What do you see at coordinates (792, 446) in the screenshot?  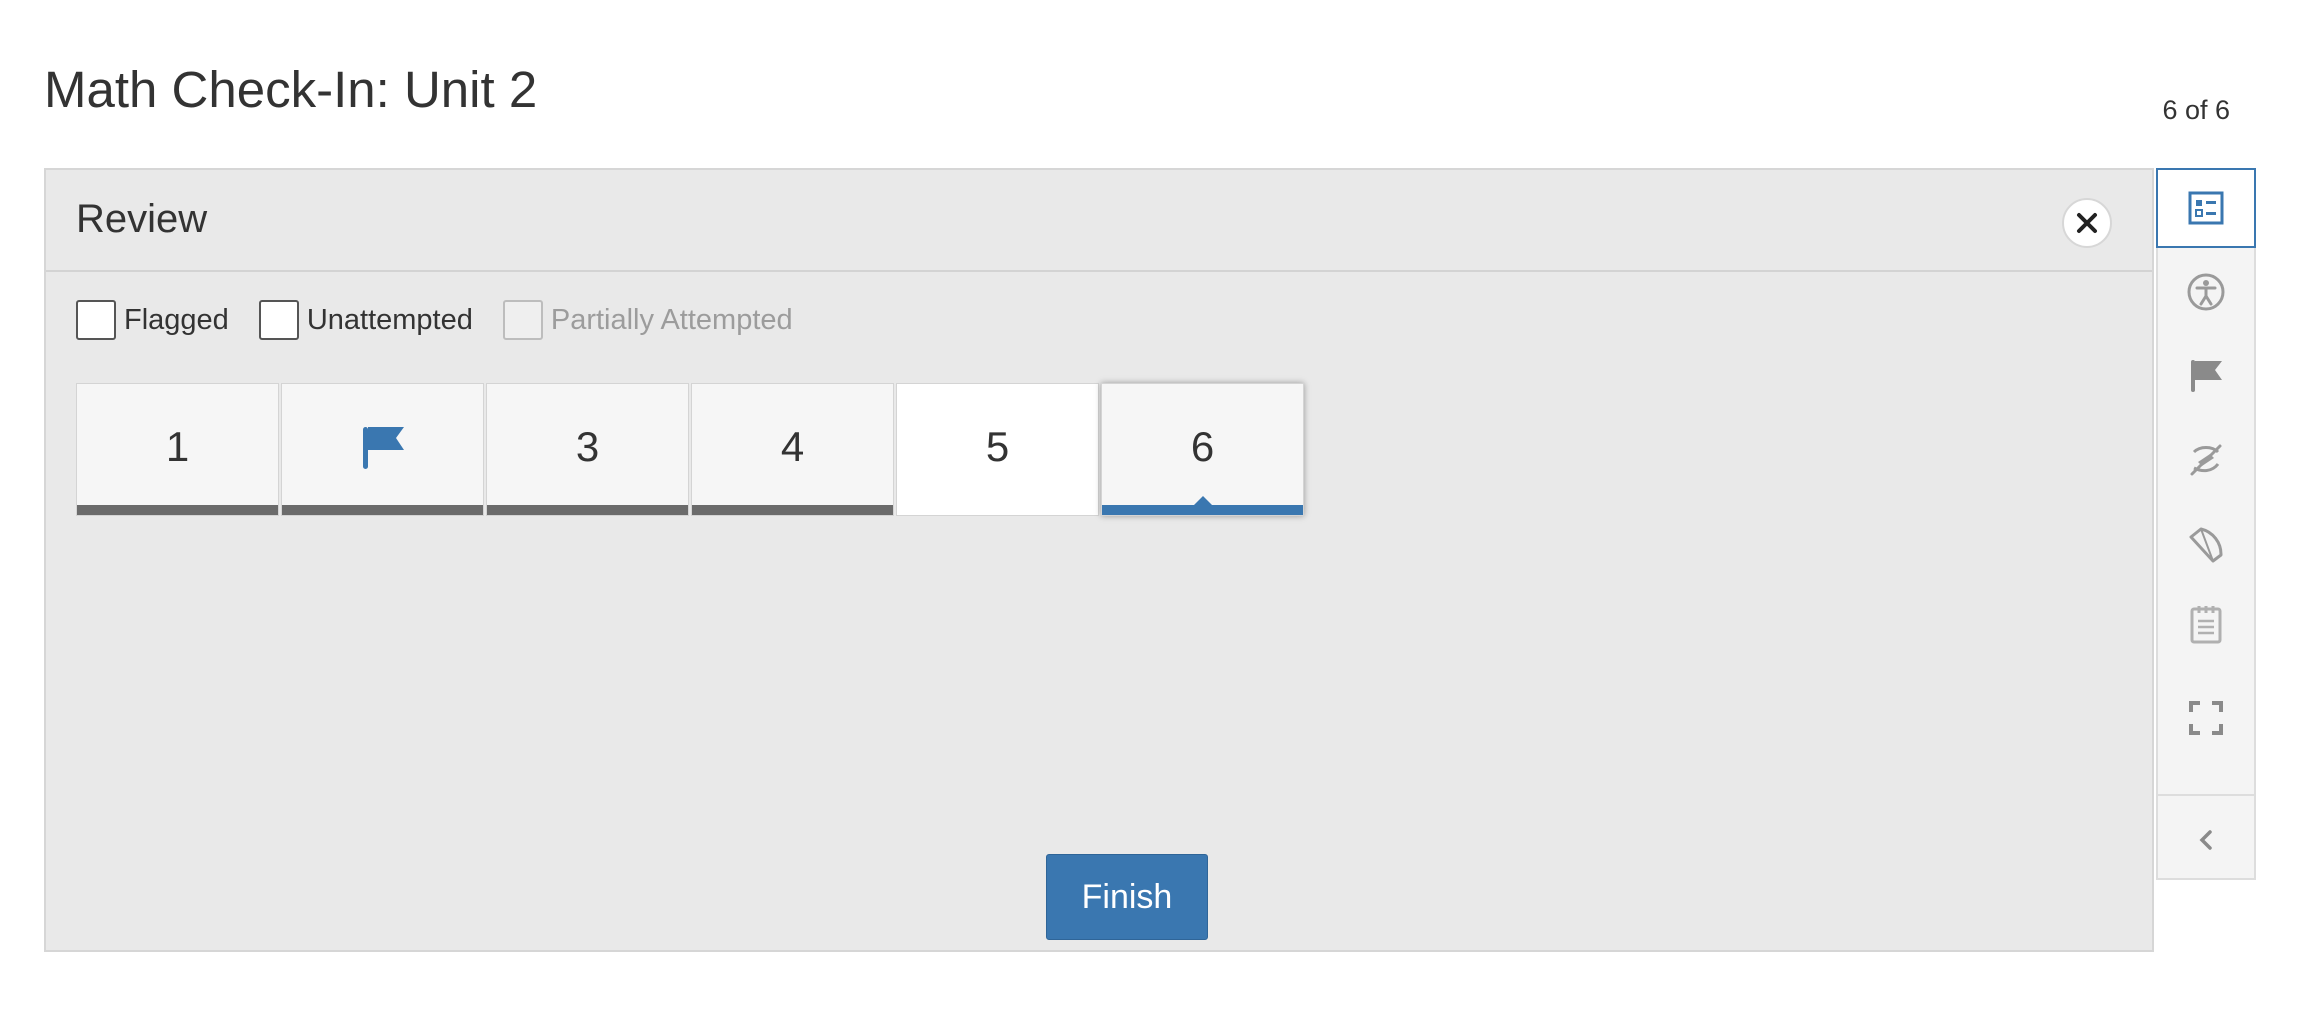 I see `question-number: 4` at bounding box center [792, 446].